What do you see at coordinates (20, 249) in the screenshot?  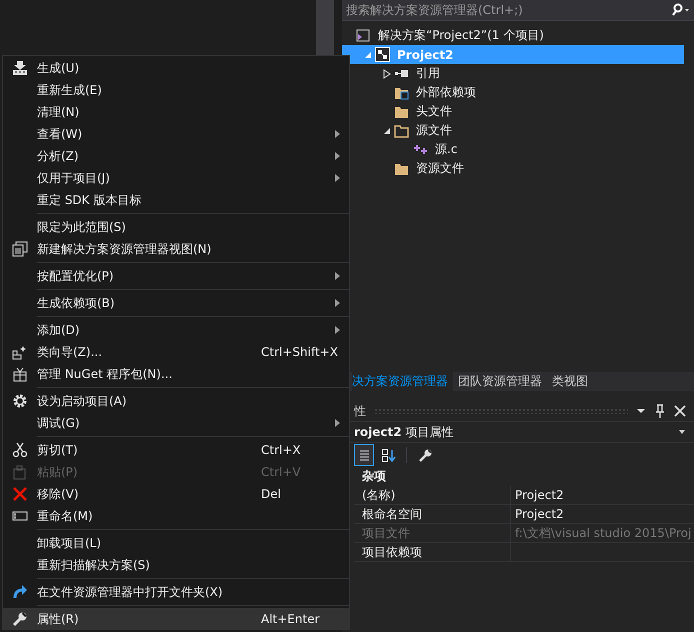 I see `windows-icon` at bounding box center [20, 249].